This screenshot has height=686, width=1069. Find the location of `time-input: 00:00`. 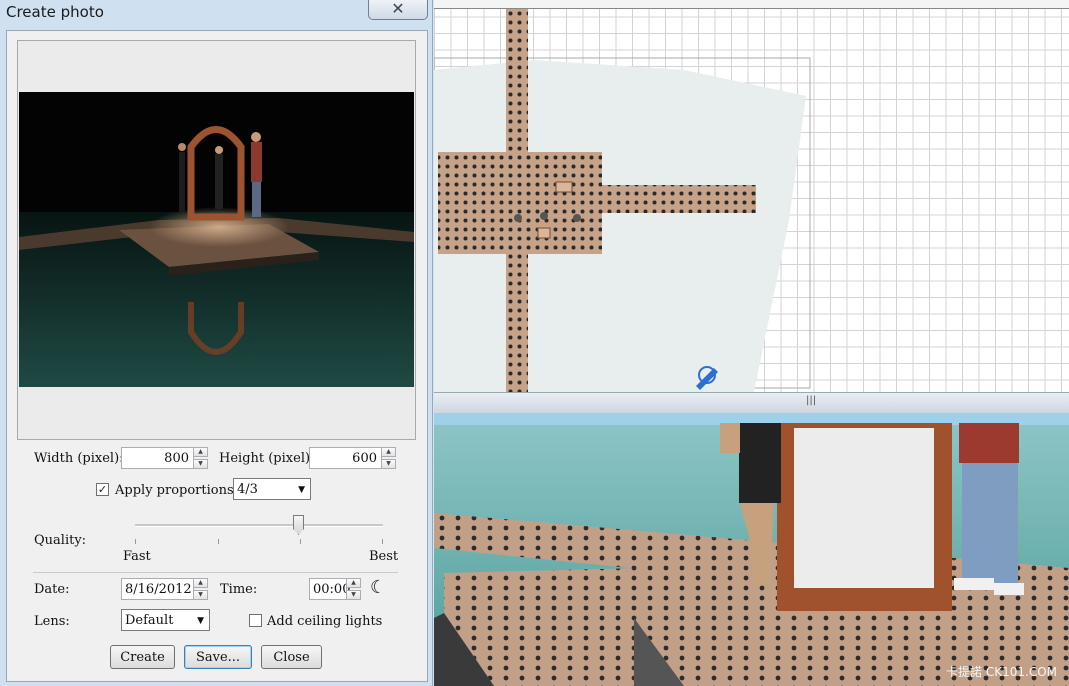

time-input: 00:00 is located at coordinates (329, 589).